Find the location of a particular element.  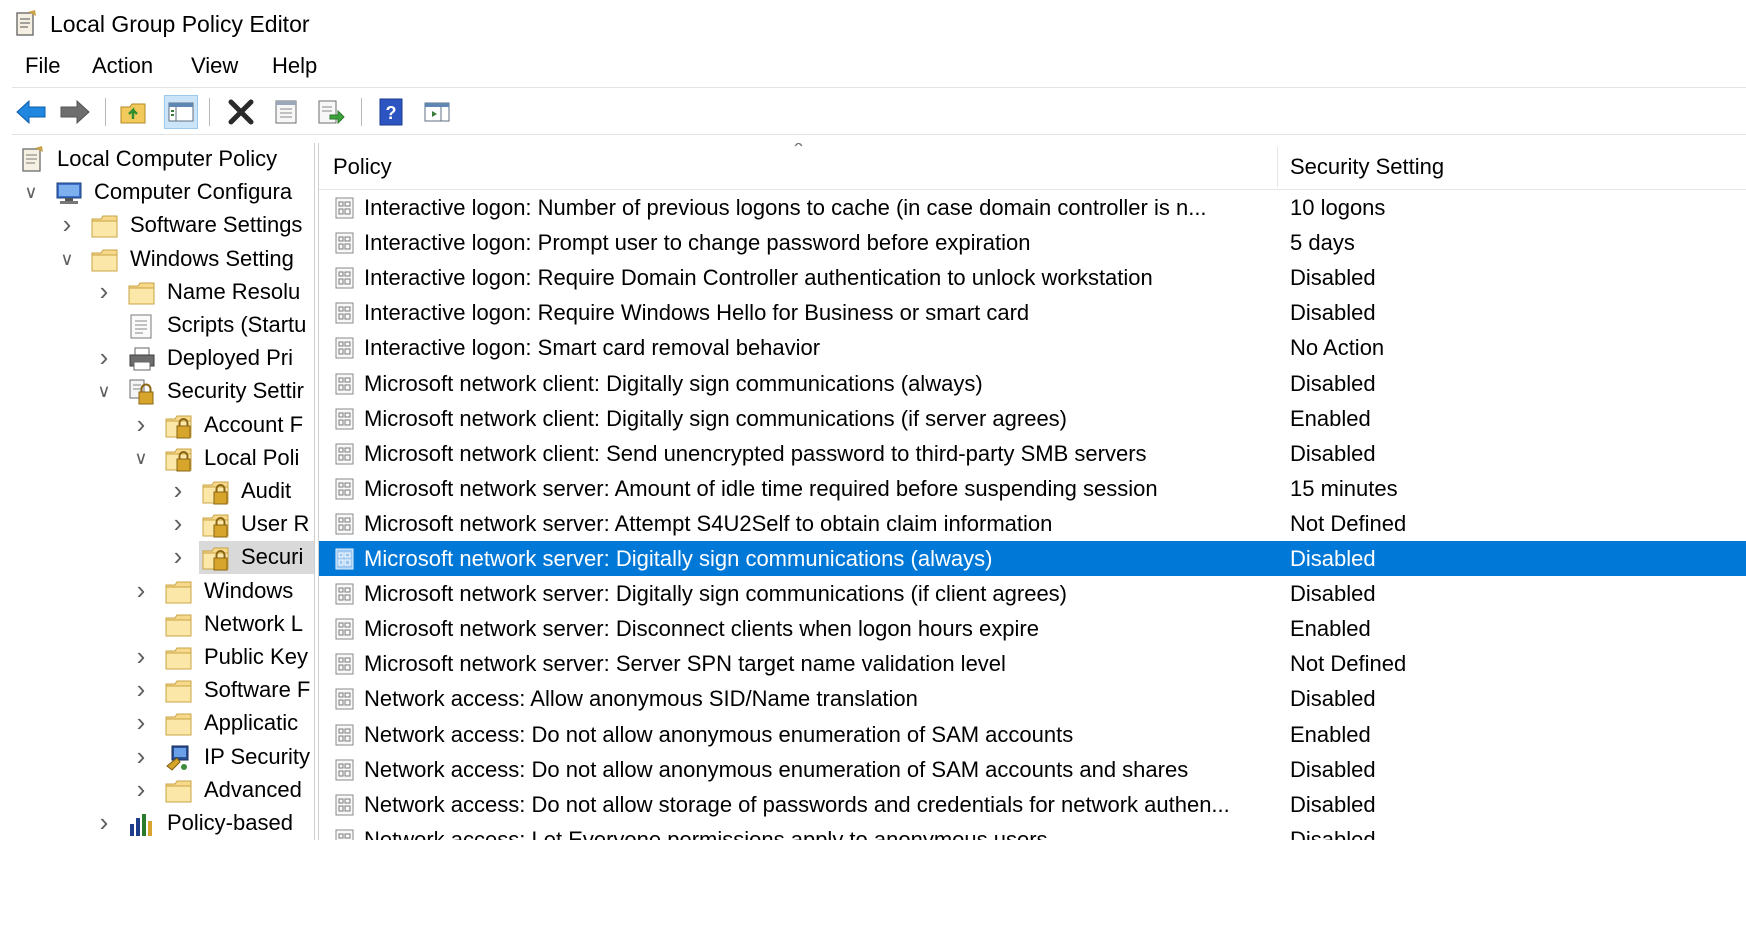

tree-item-label: Windows is located at coordinates (249, 590).